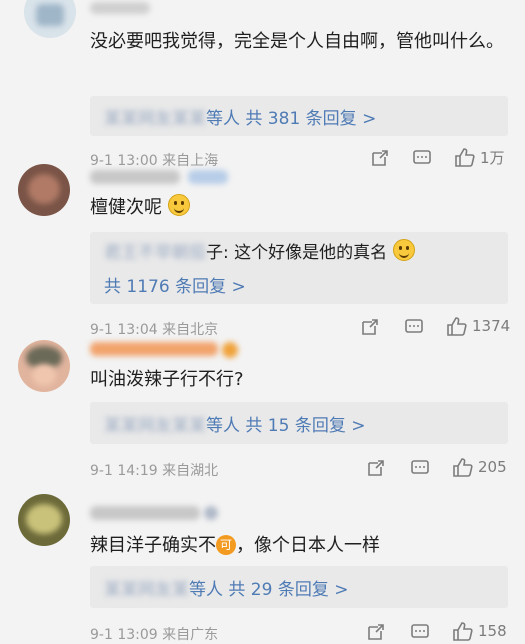  I want to click on more-replies-link: 共 381 条回复 >, so click(310, 119).